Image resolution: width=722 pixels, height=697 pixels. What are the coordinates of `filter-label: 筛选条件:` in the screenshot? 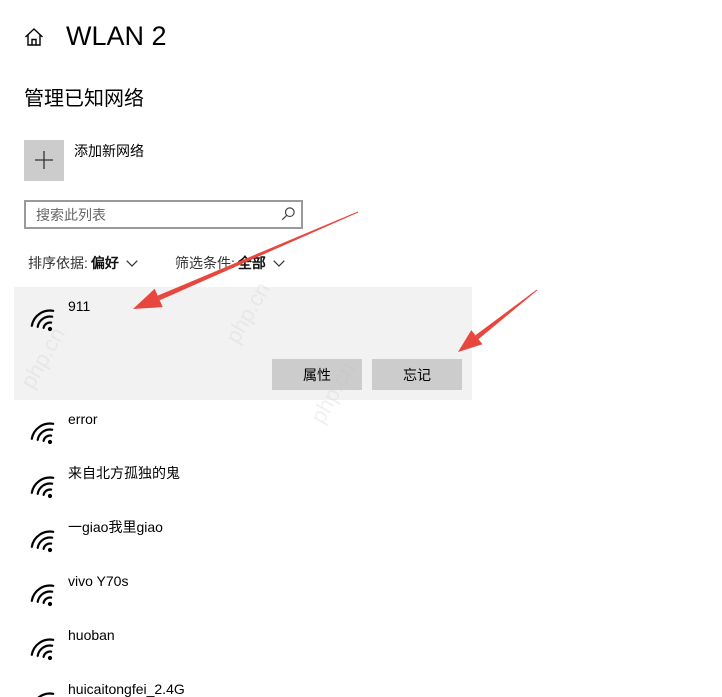 It's located at (205, 262).